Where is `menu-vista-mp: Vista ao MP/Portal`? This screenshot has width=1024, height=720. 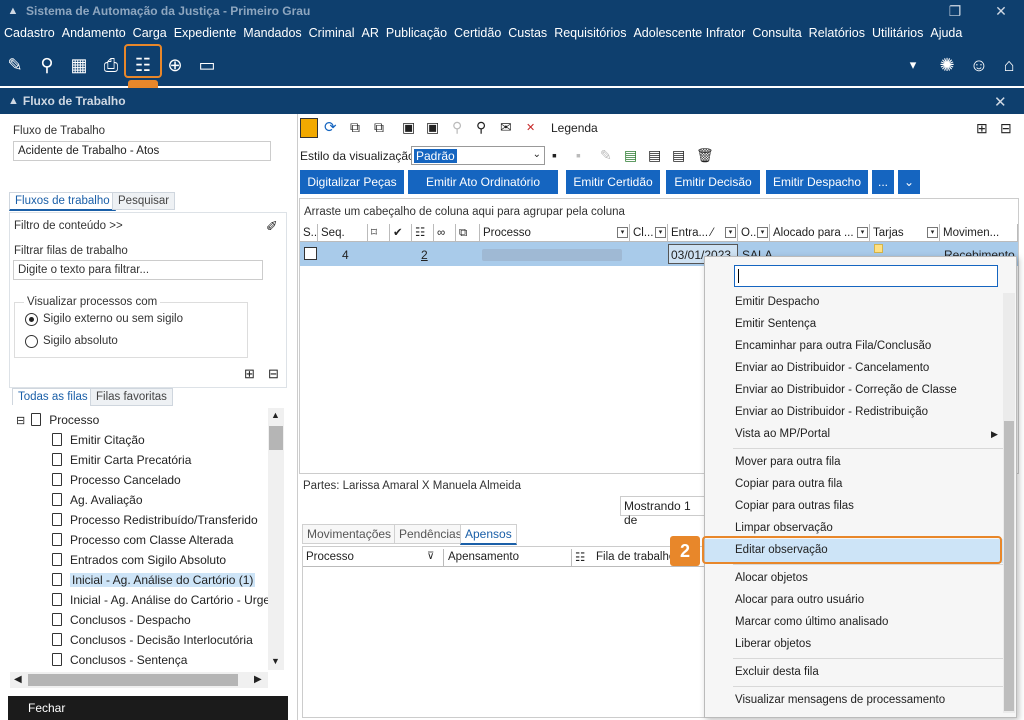
menu-vista-mp: Vista ao MP/Portal is located at coordinates (782, 434).